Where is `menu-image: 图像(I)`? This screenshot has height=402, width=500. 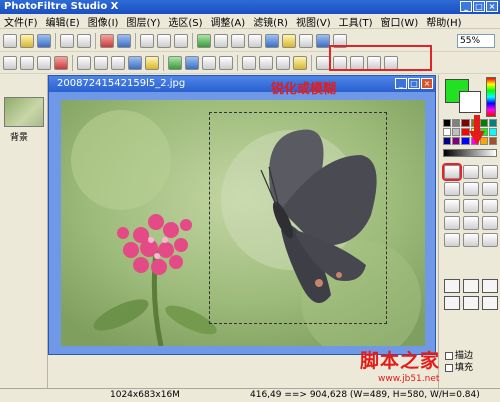
menu-image: 图像(I) is located at coordinates (103, 21).